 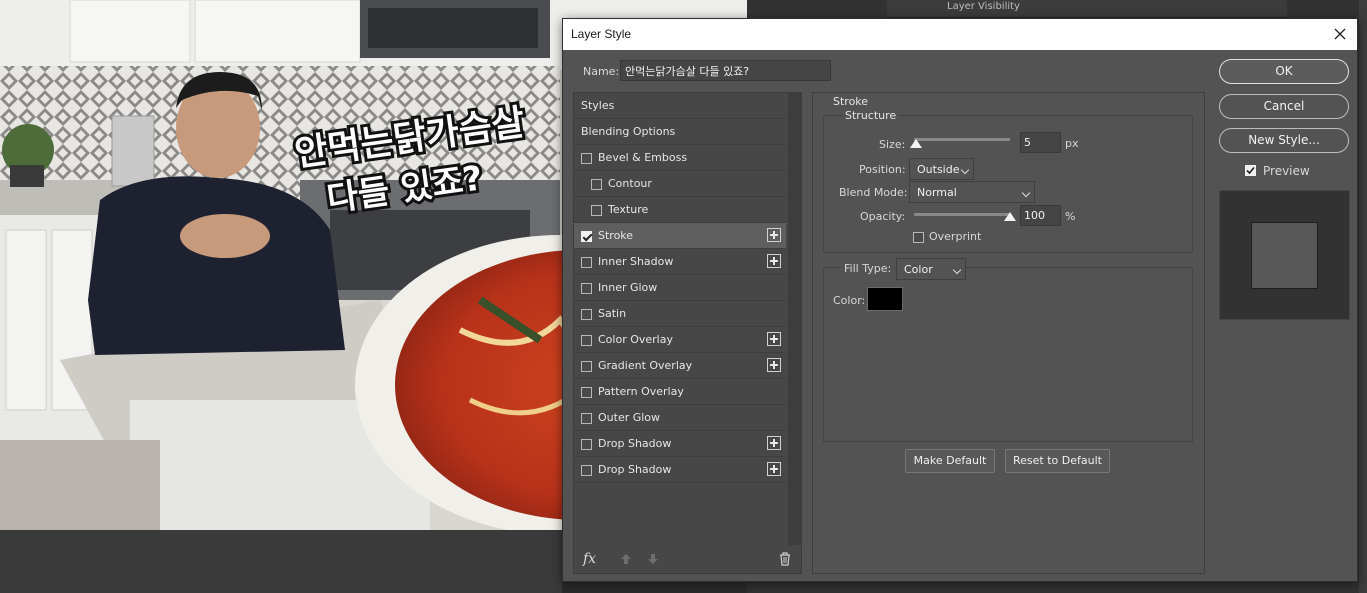 What do you see at coordinates (1340, 34) in the screenshot?
I see `close-icon` at bounding box center [1340, 34].